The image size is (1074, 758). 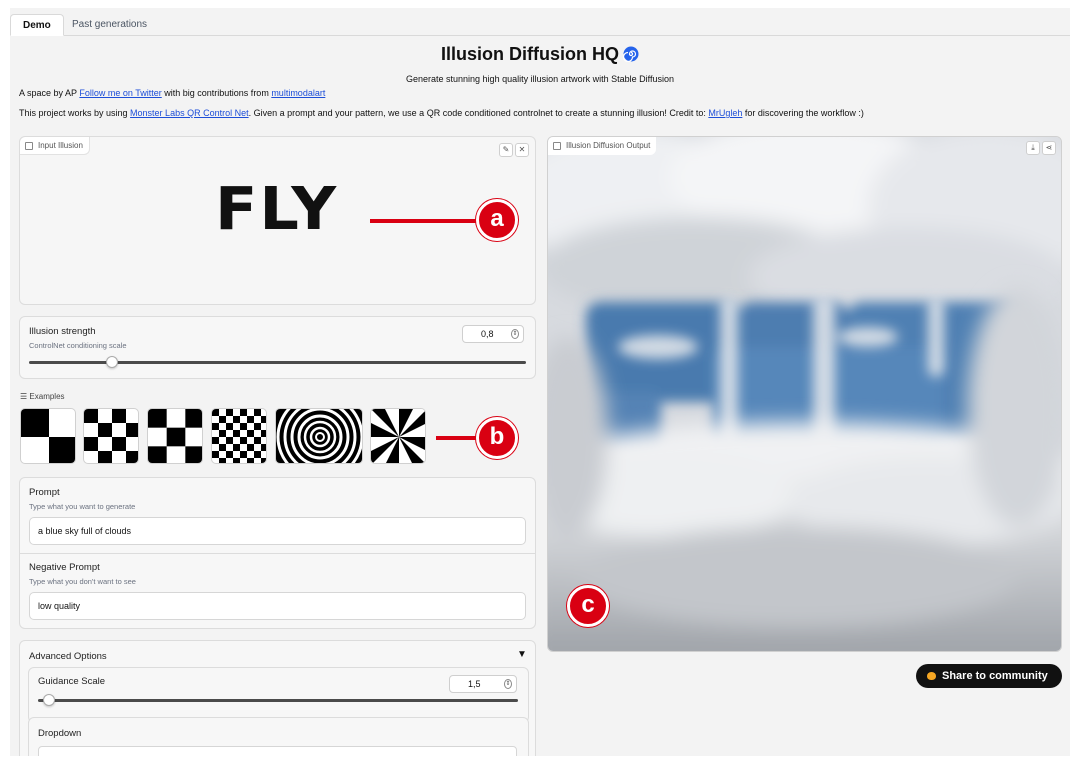 What do you see at coordinates (277, 362) in the screenshot?
I see `illusion-strength-slider` at bounding box center [277, 362].